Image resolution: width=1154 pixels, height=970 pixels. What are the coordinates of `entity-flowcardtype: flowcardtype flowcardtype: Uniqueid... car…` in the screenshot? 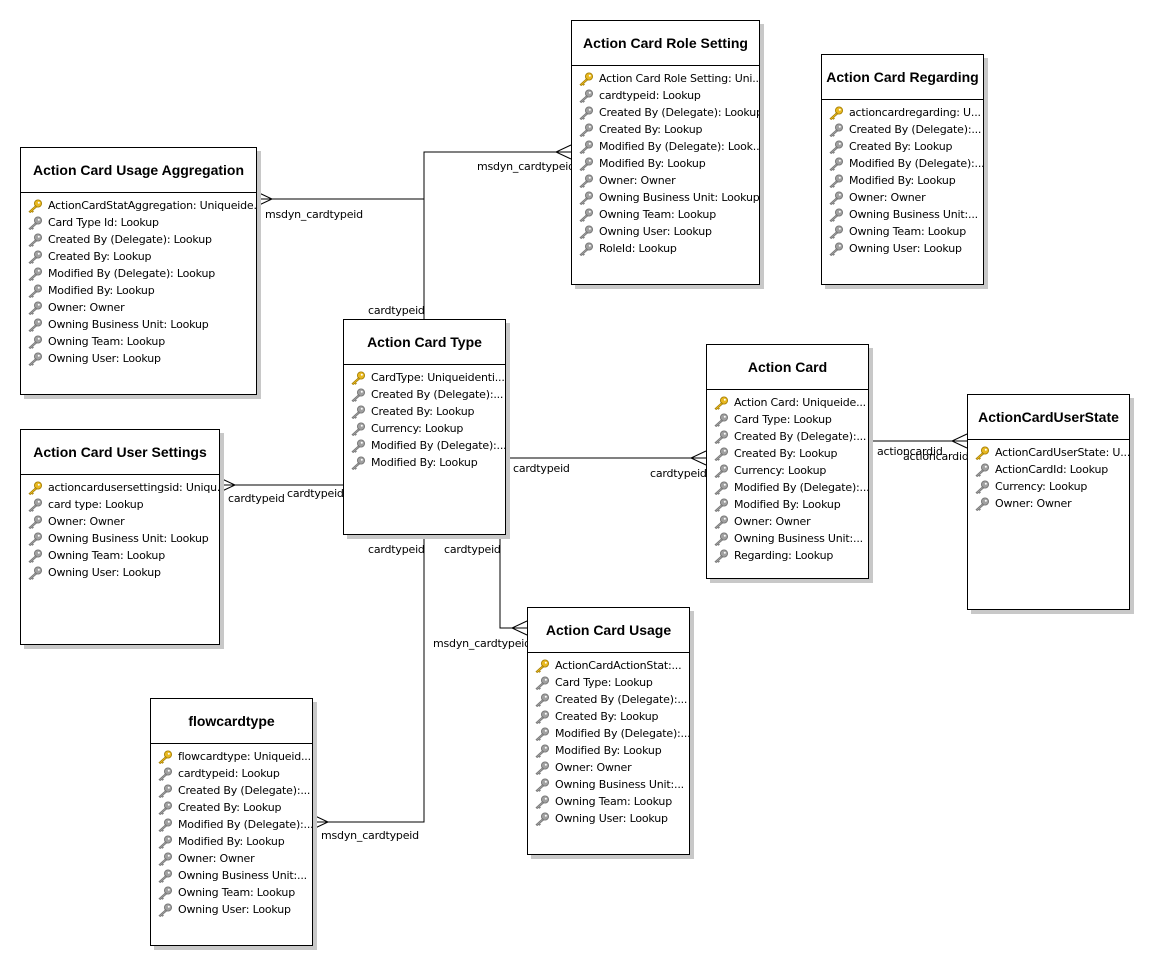 It's located at (231, 822).